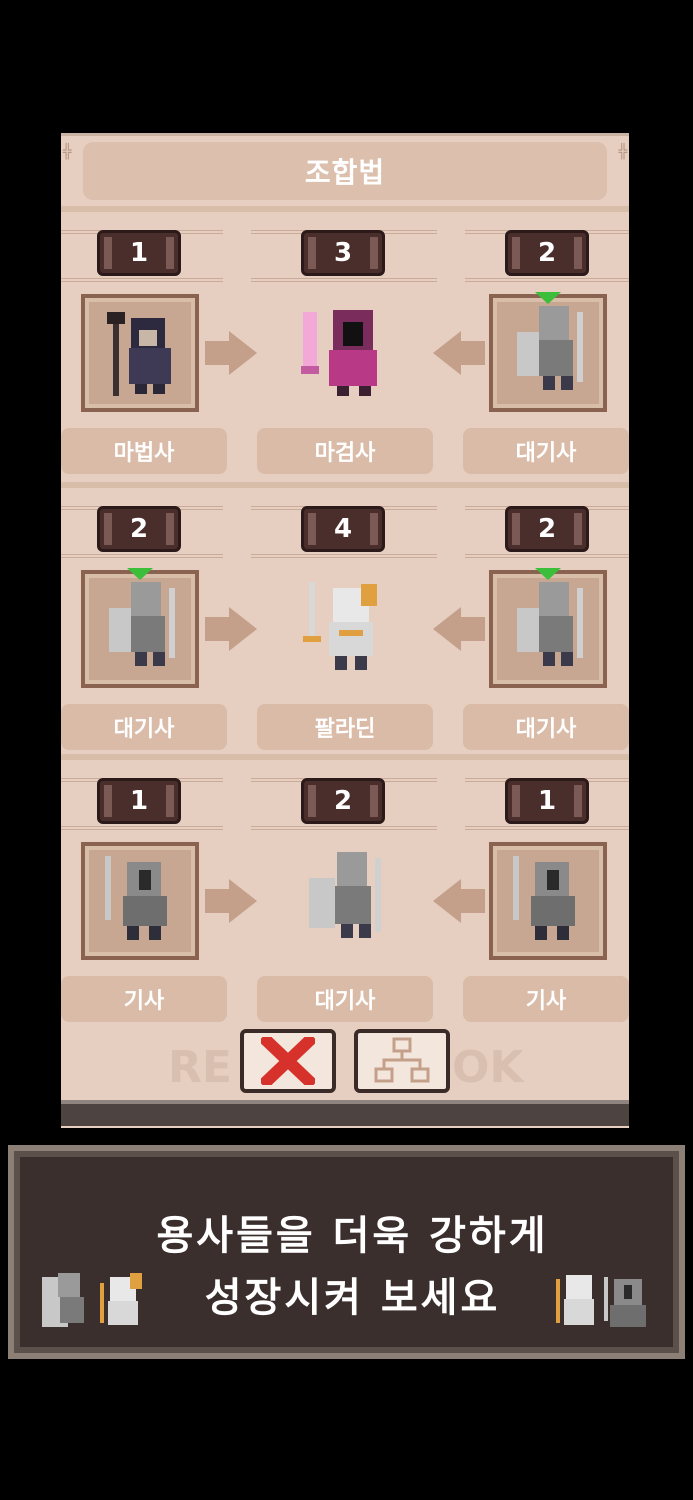  I want to click on promo-banner: 용사들을 더욱 강하게 성장시켜 보세요, so click(346, 1252).